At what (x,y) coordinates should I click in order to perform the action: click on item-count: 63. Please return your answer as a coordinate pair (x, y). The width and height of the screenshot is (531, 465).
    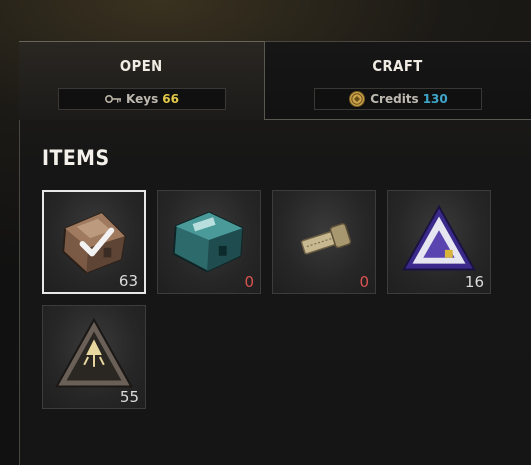
    Looking at the image, I should click on (128, 281).